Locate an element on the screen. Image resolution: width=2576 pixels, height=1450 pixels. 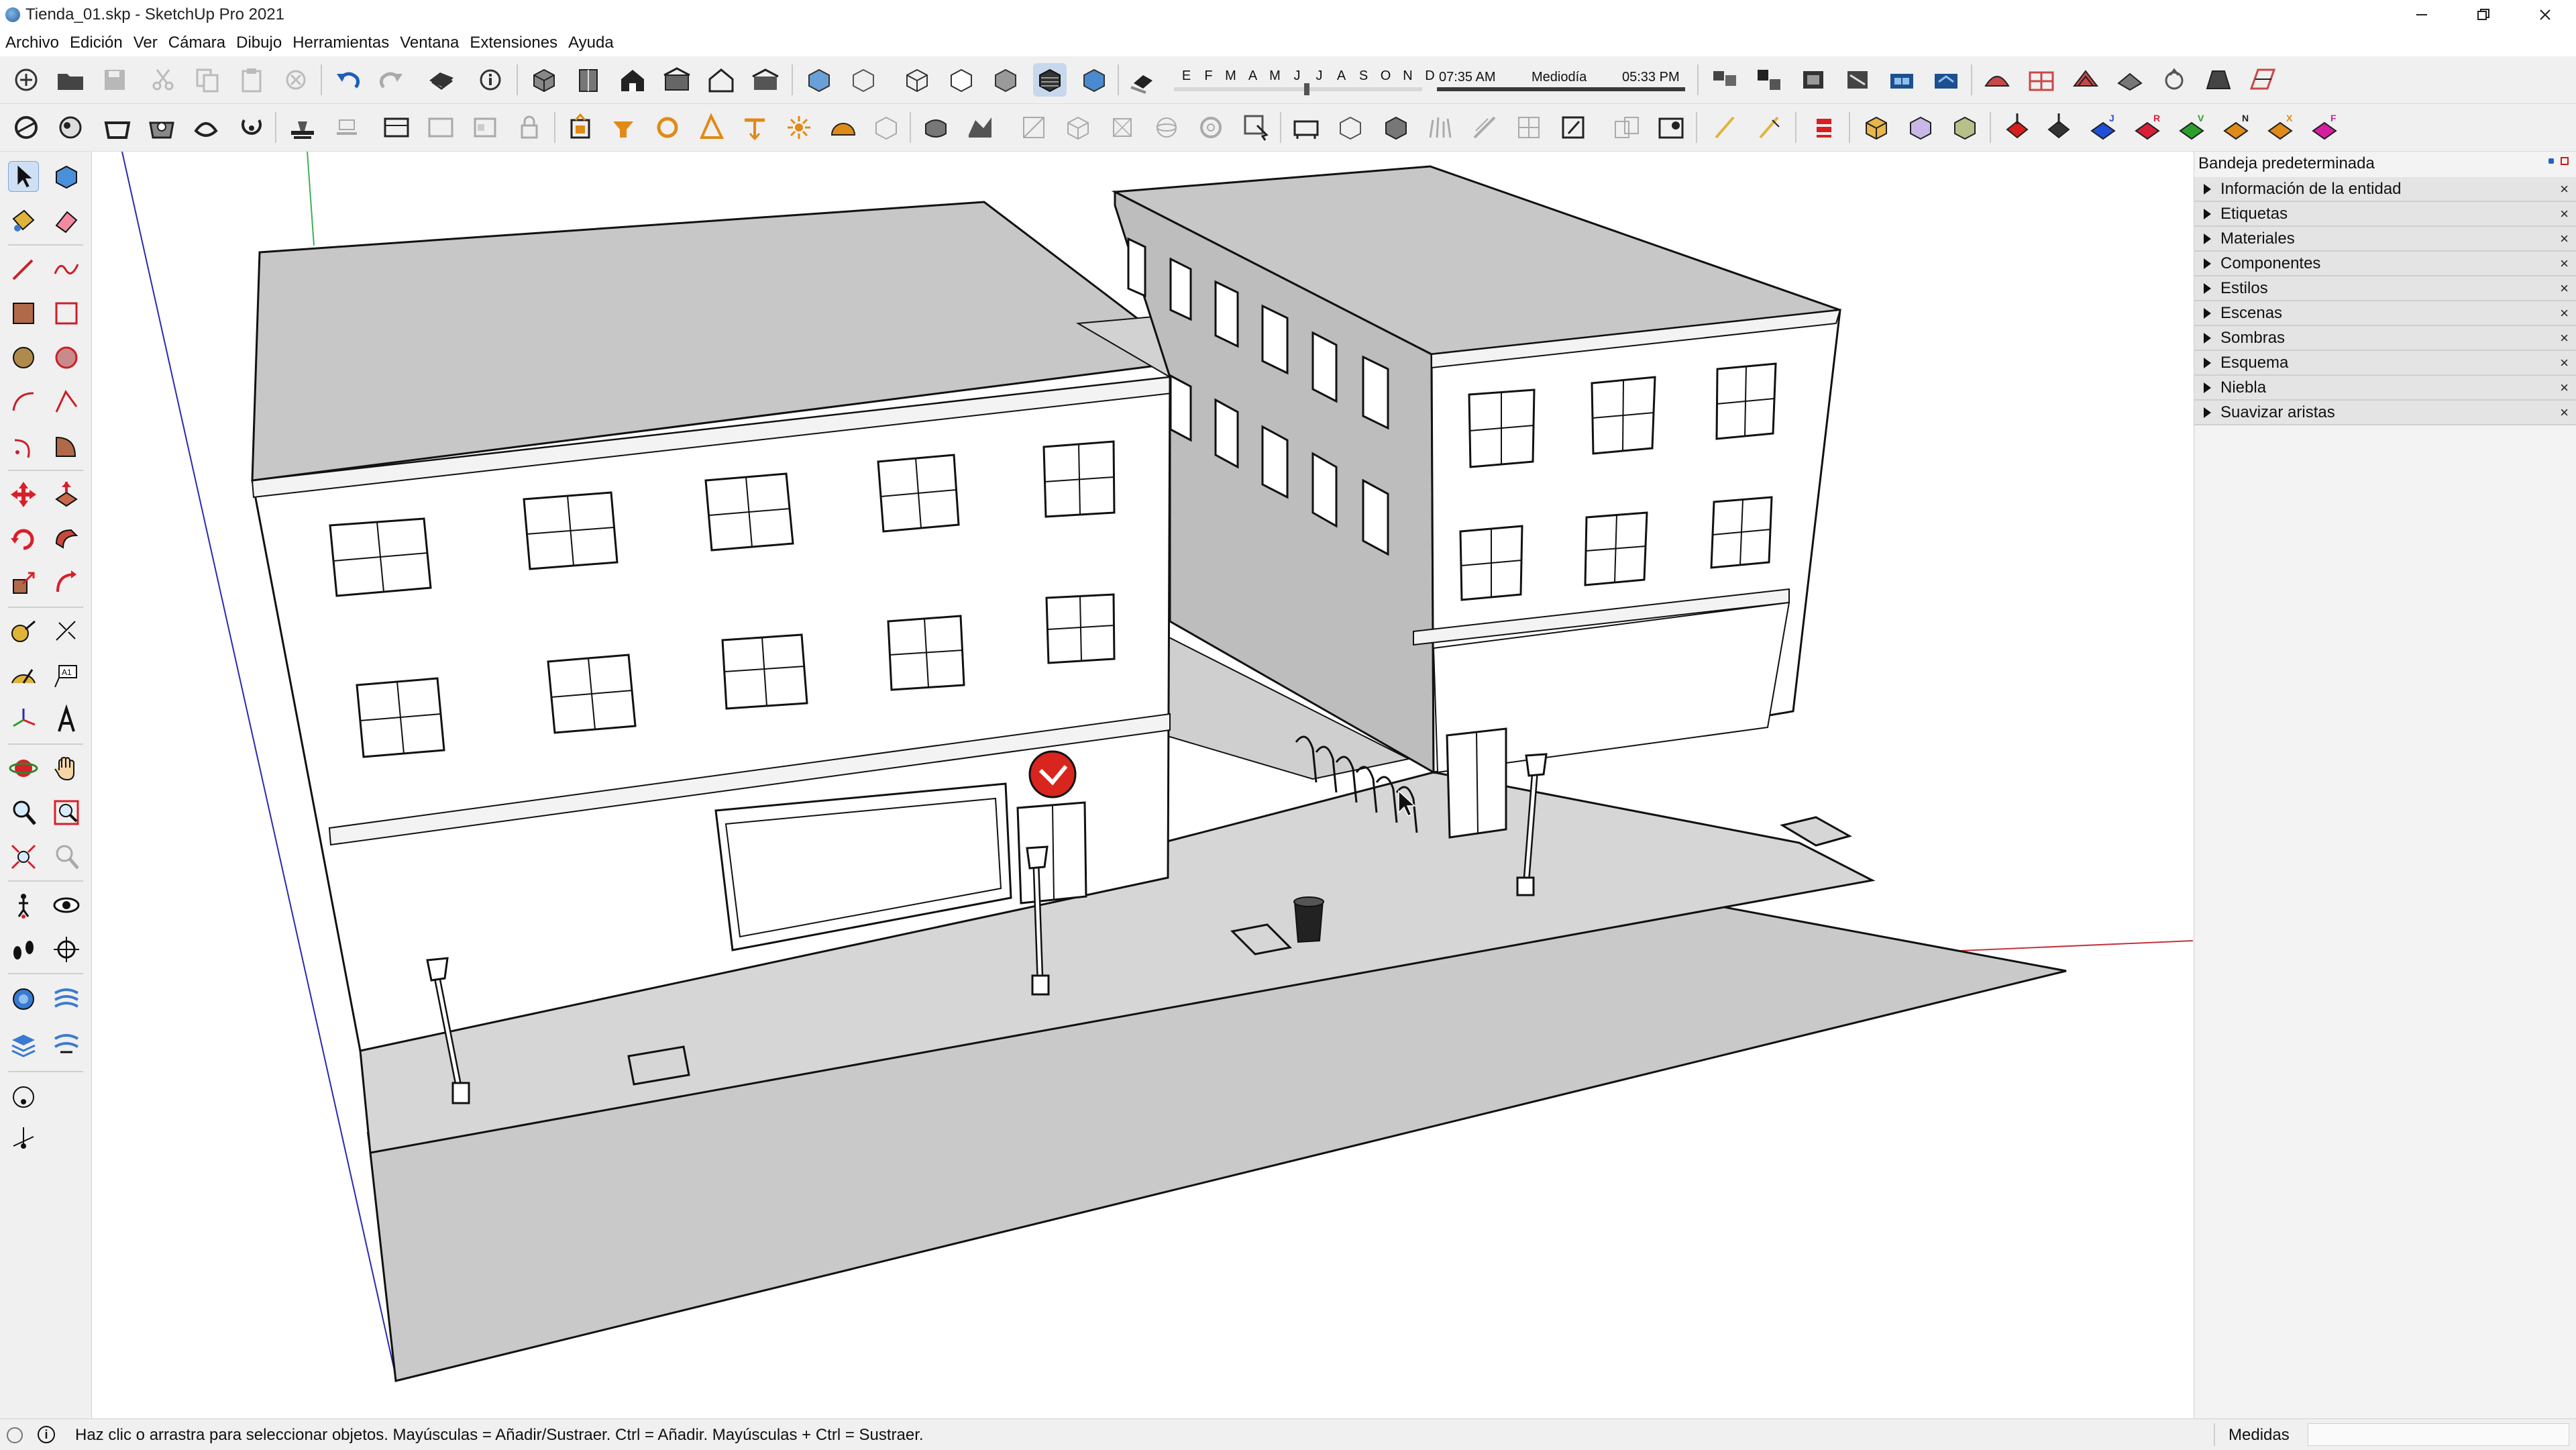
make-component-tool-icon is located at coordinates (66, 176).